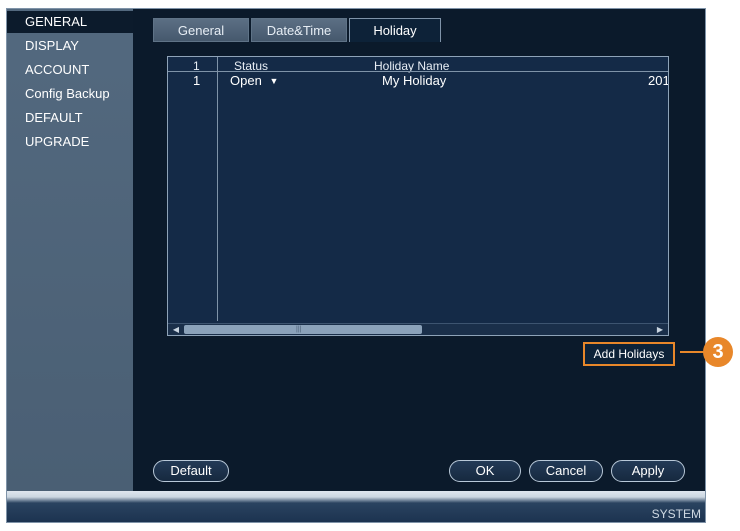 The image size is (740, 531). What do you see at coordinates (648, 471) in the screenshot?
I see `apply-button: Apply` at bounding box center [648, 471].